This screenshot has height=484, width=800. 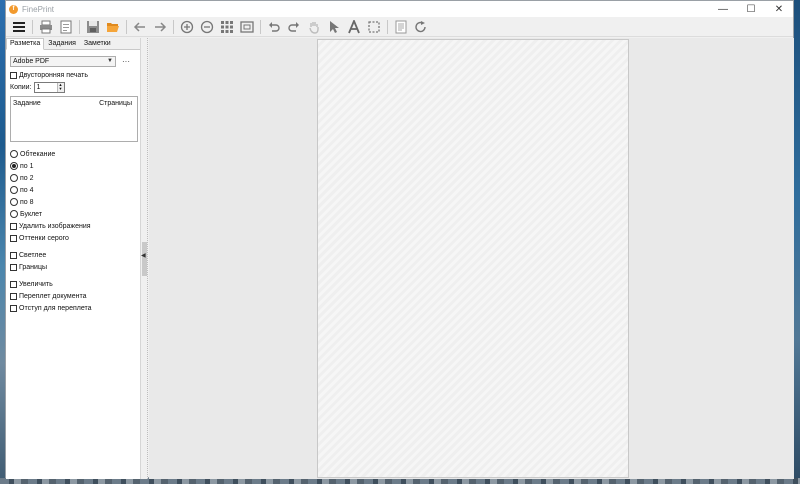 I want to click on layout-option-booklet: Буклет, so click(x=73, y=214).